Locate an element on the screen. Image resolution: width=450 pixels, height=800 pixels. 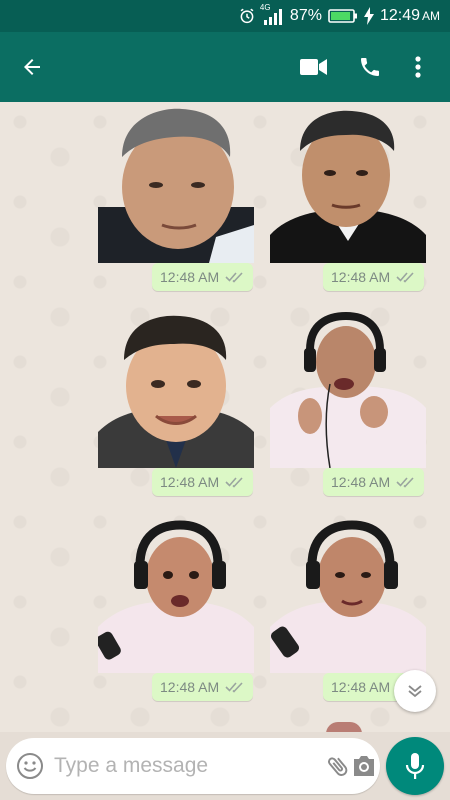
voice-record-button is located at coordinates (415, 766).